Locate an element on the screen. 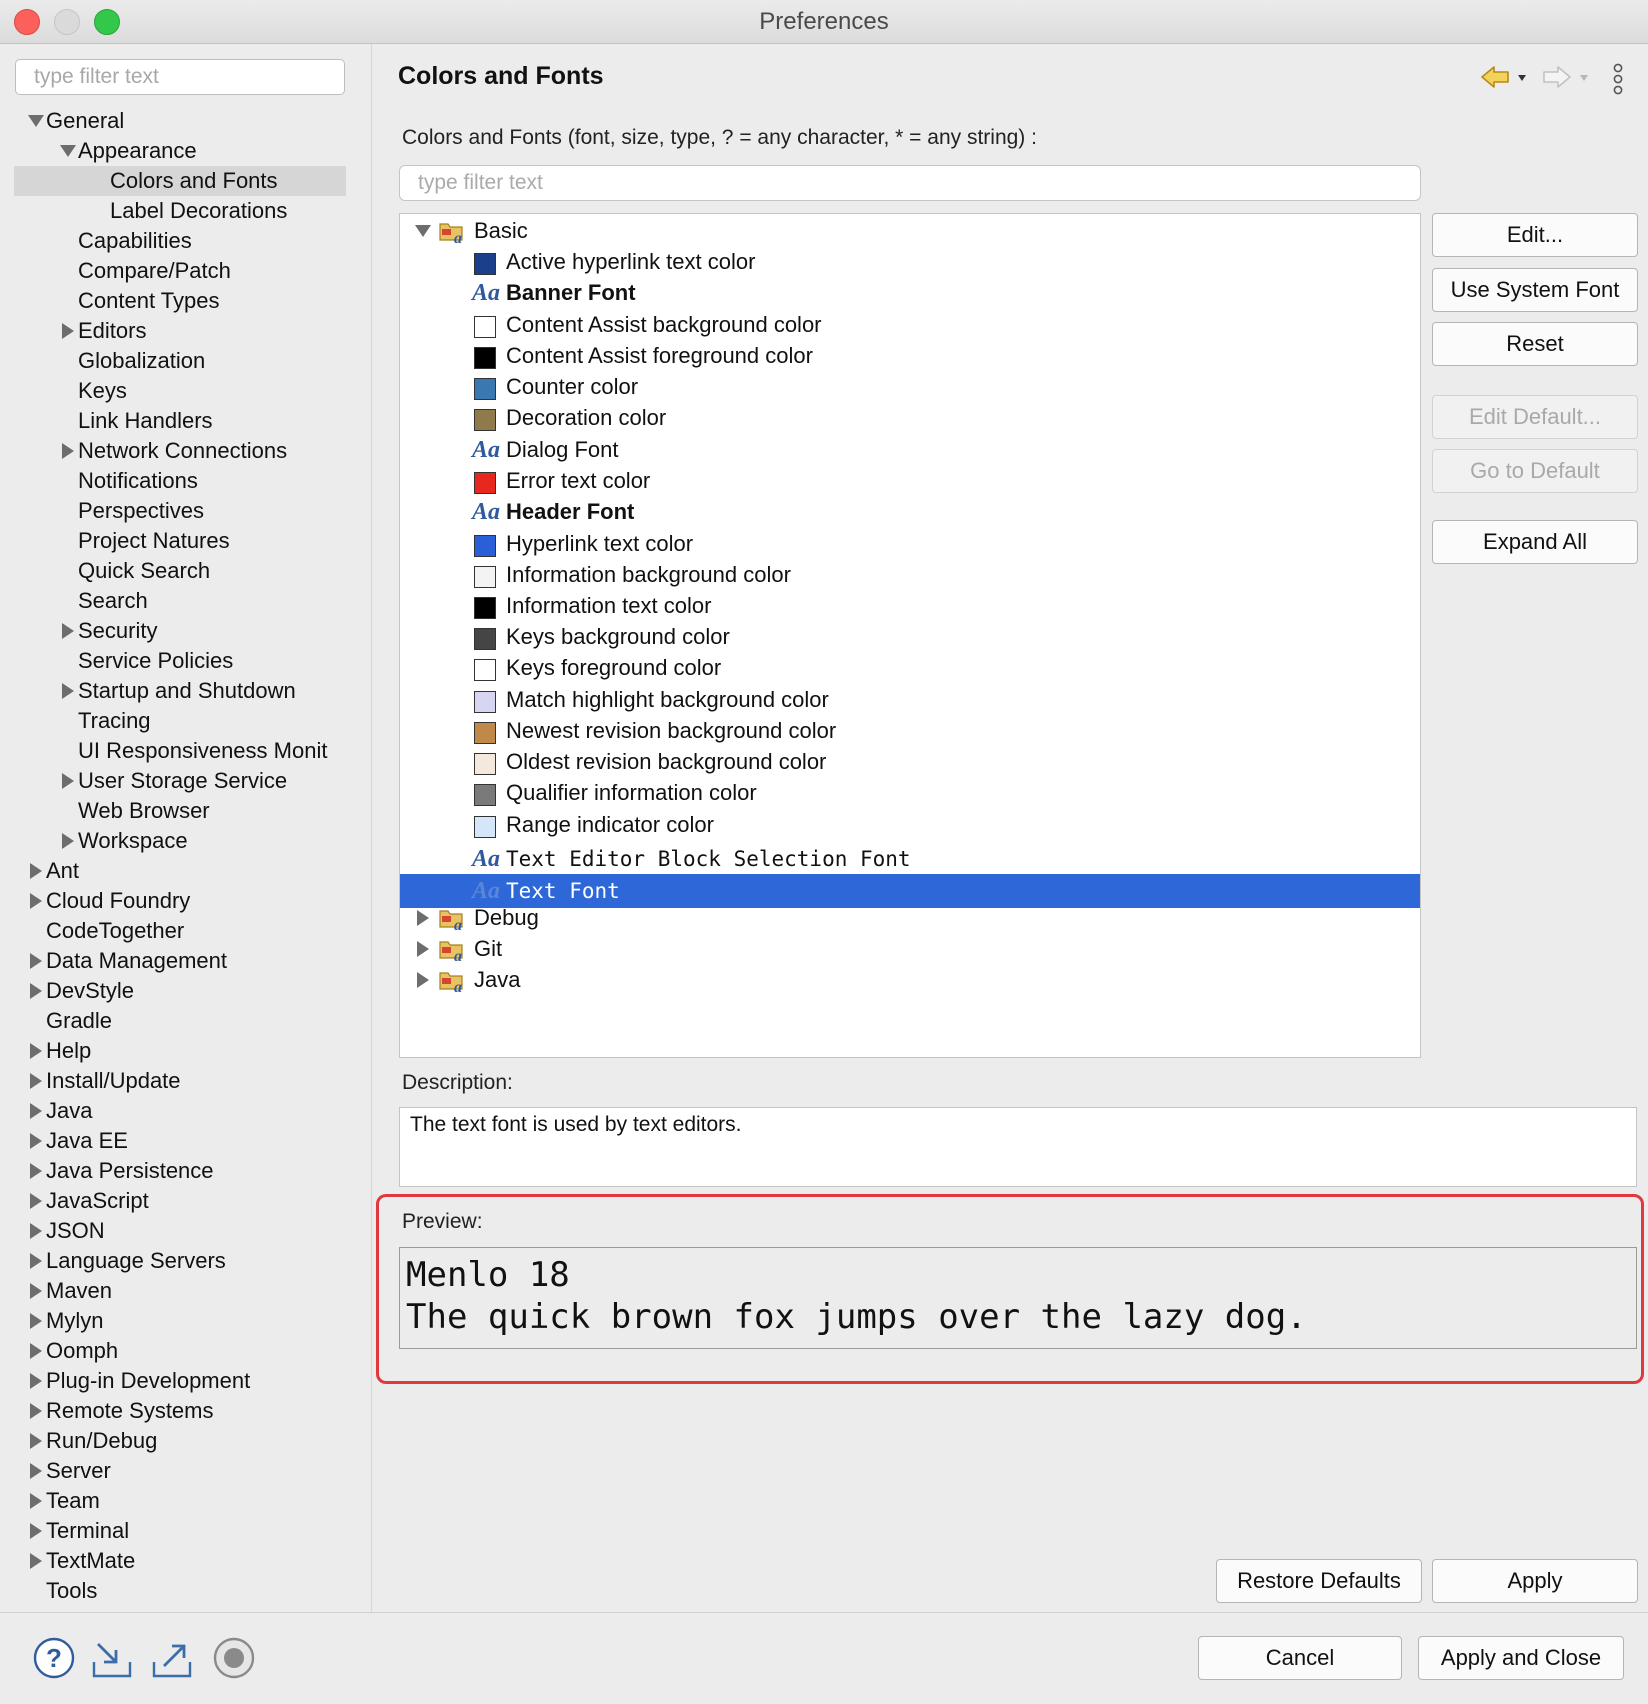 This screenshot has width=1648, height=1704. nav-item-link-handlers: Link Handlers is located at coordinates (180, 421).